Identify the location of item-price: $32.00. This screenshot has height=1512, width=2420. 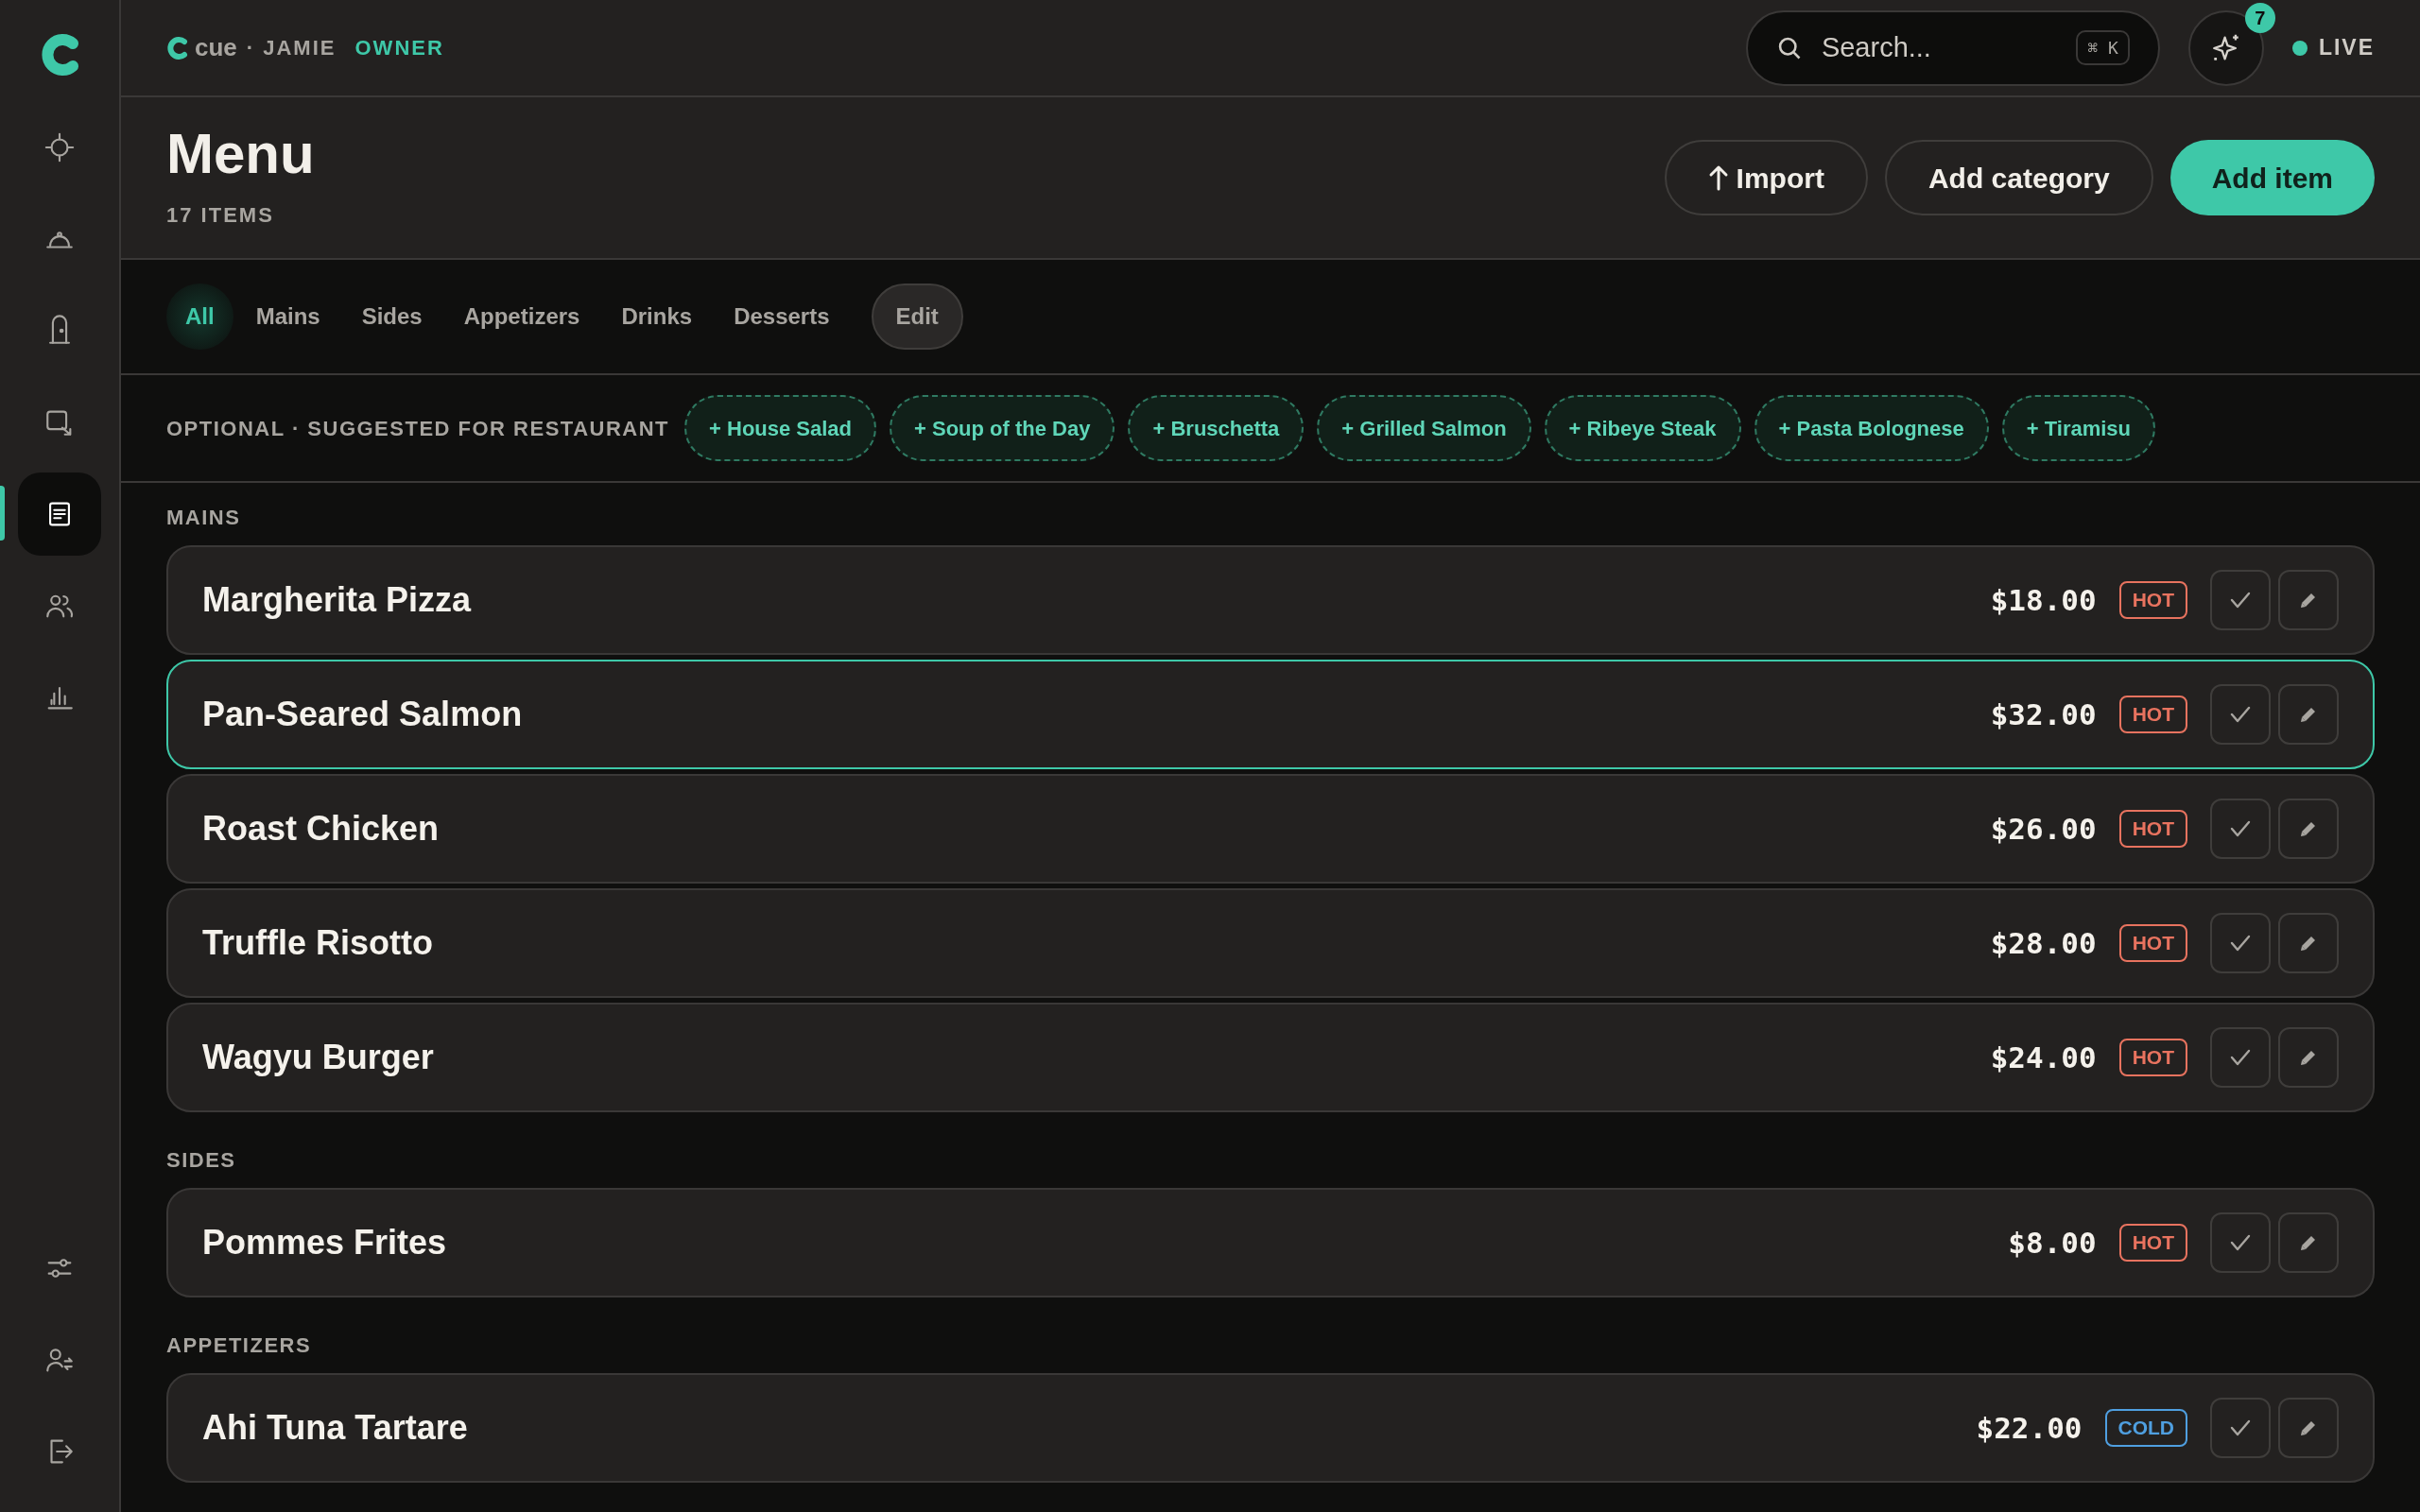
(2043, 714).